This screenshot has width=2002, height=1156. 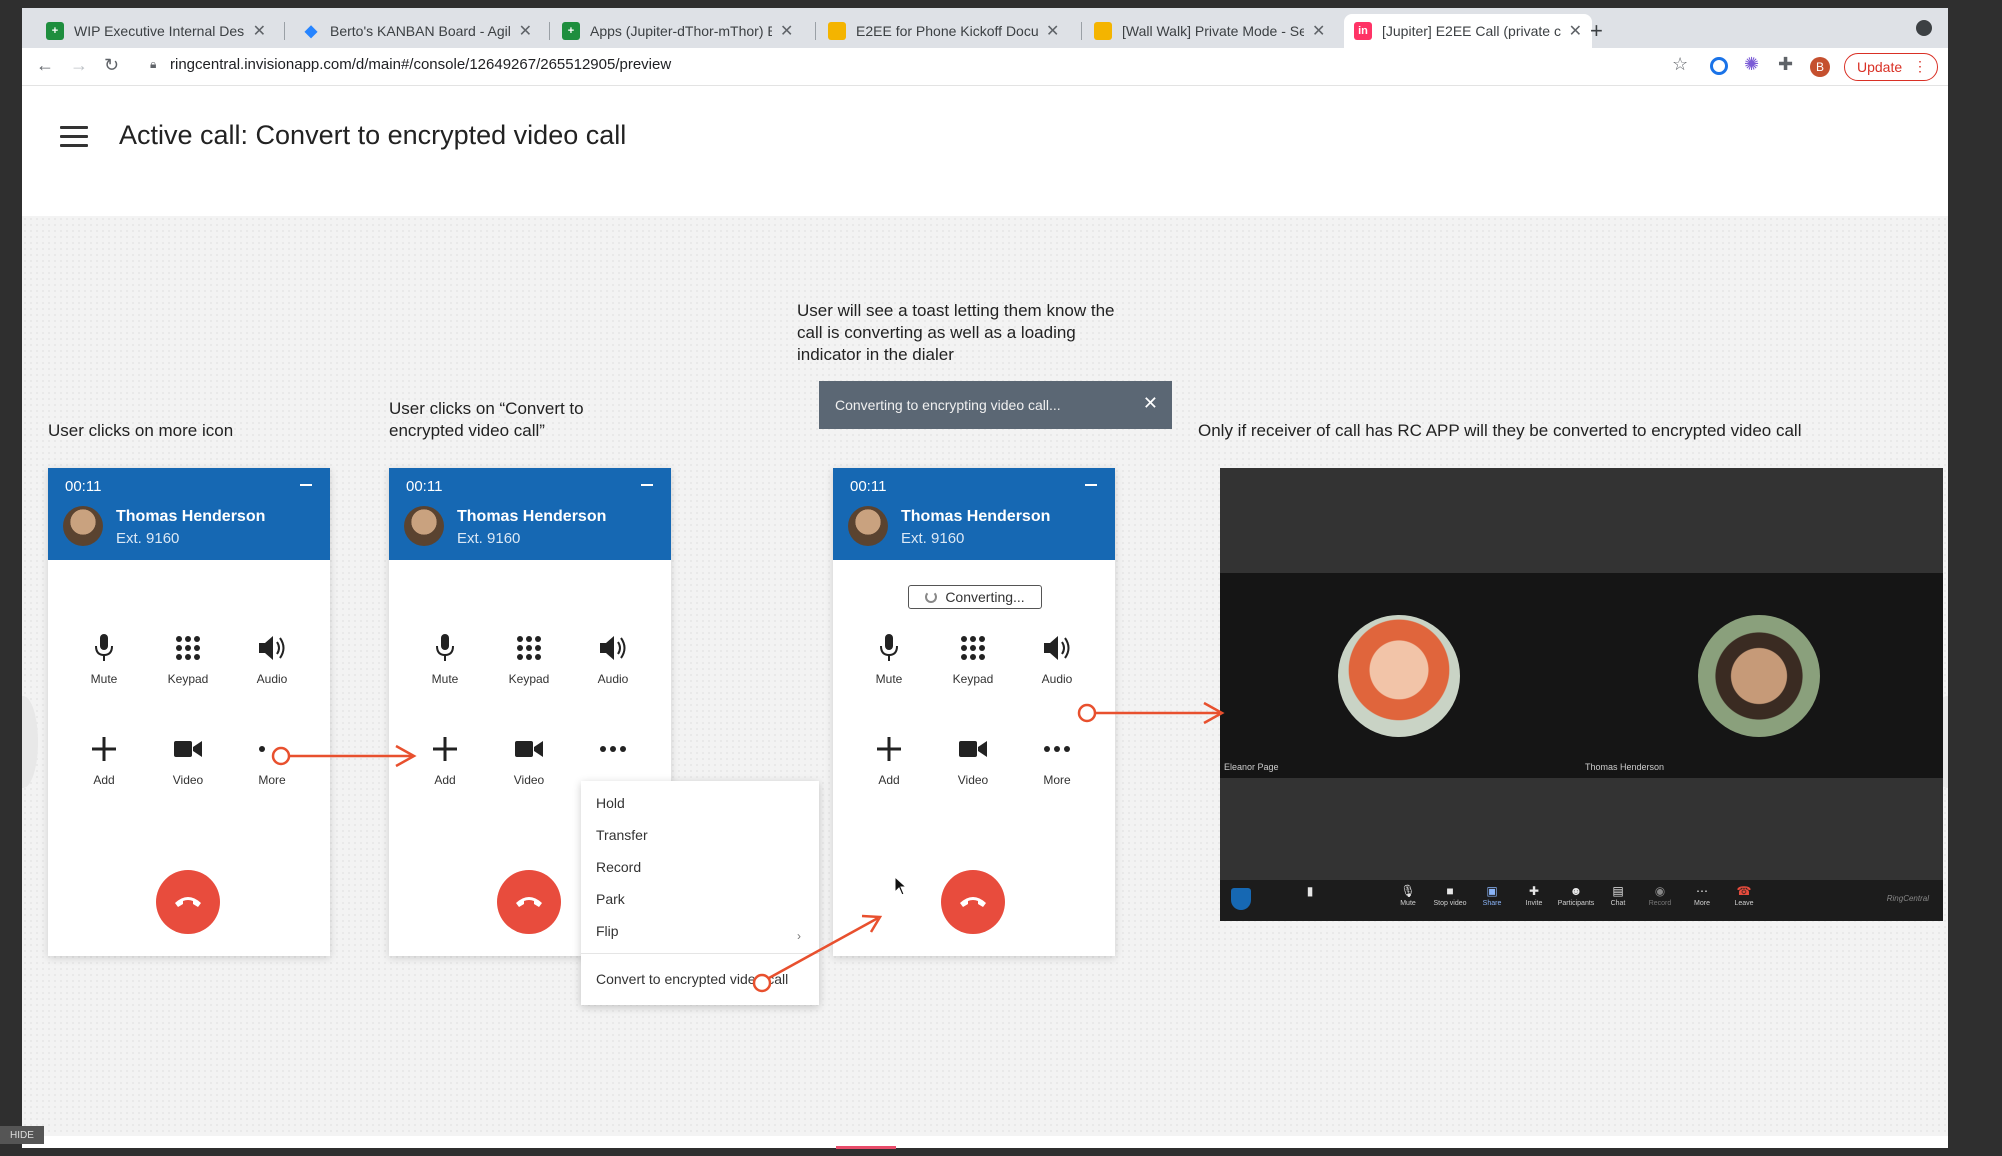 I want to click on tab-wall-walk: [Wall Walk] Private Mode - Se ✕, so click(x=1212, y=31).